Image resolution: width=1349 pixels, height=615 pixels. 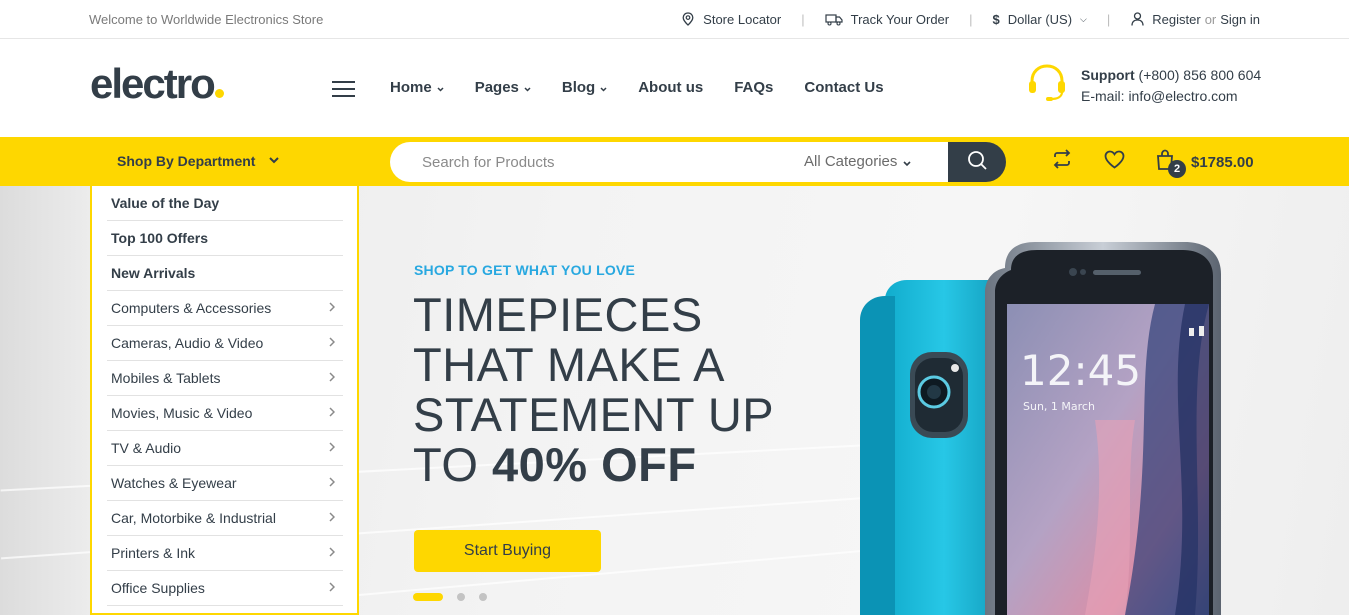 I want to click on sidebar-item-car-motorbike-industrial: Car, Motorbike & Industrial, so click(x=225, y=518).